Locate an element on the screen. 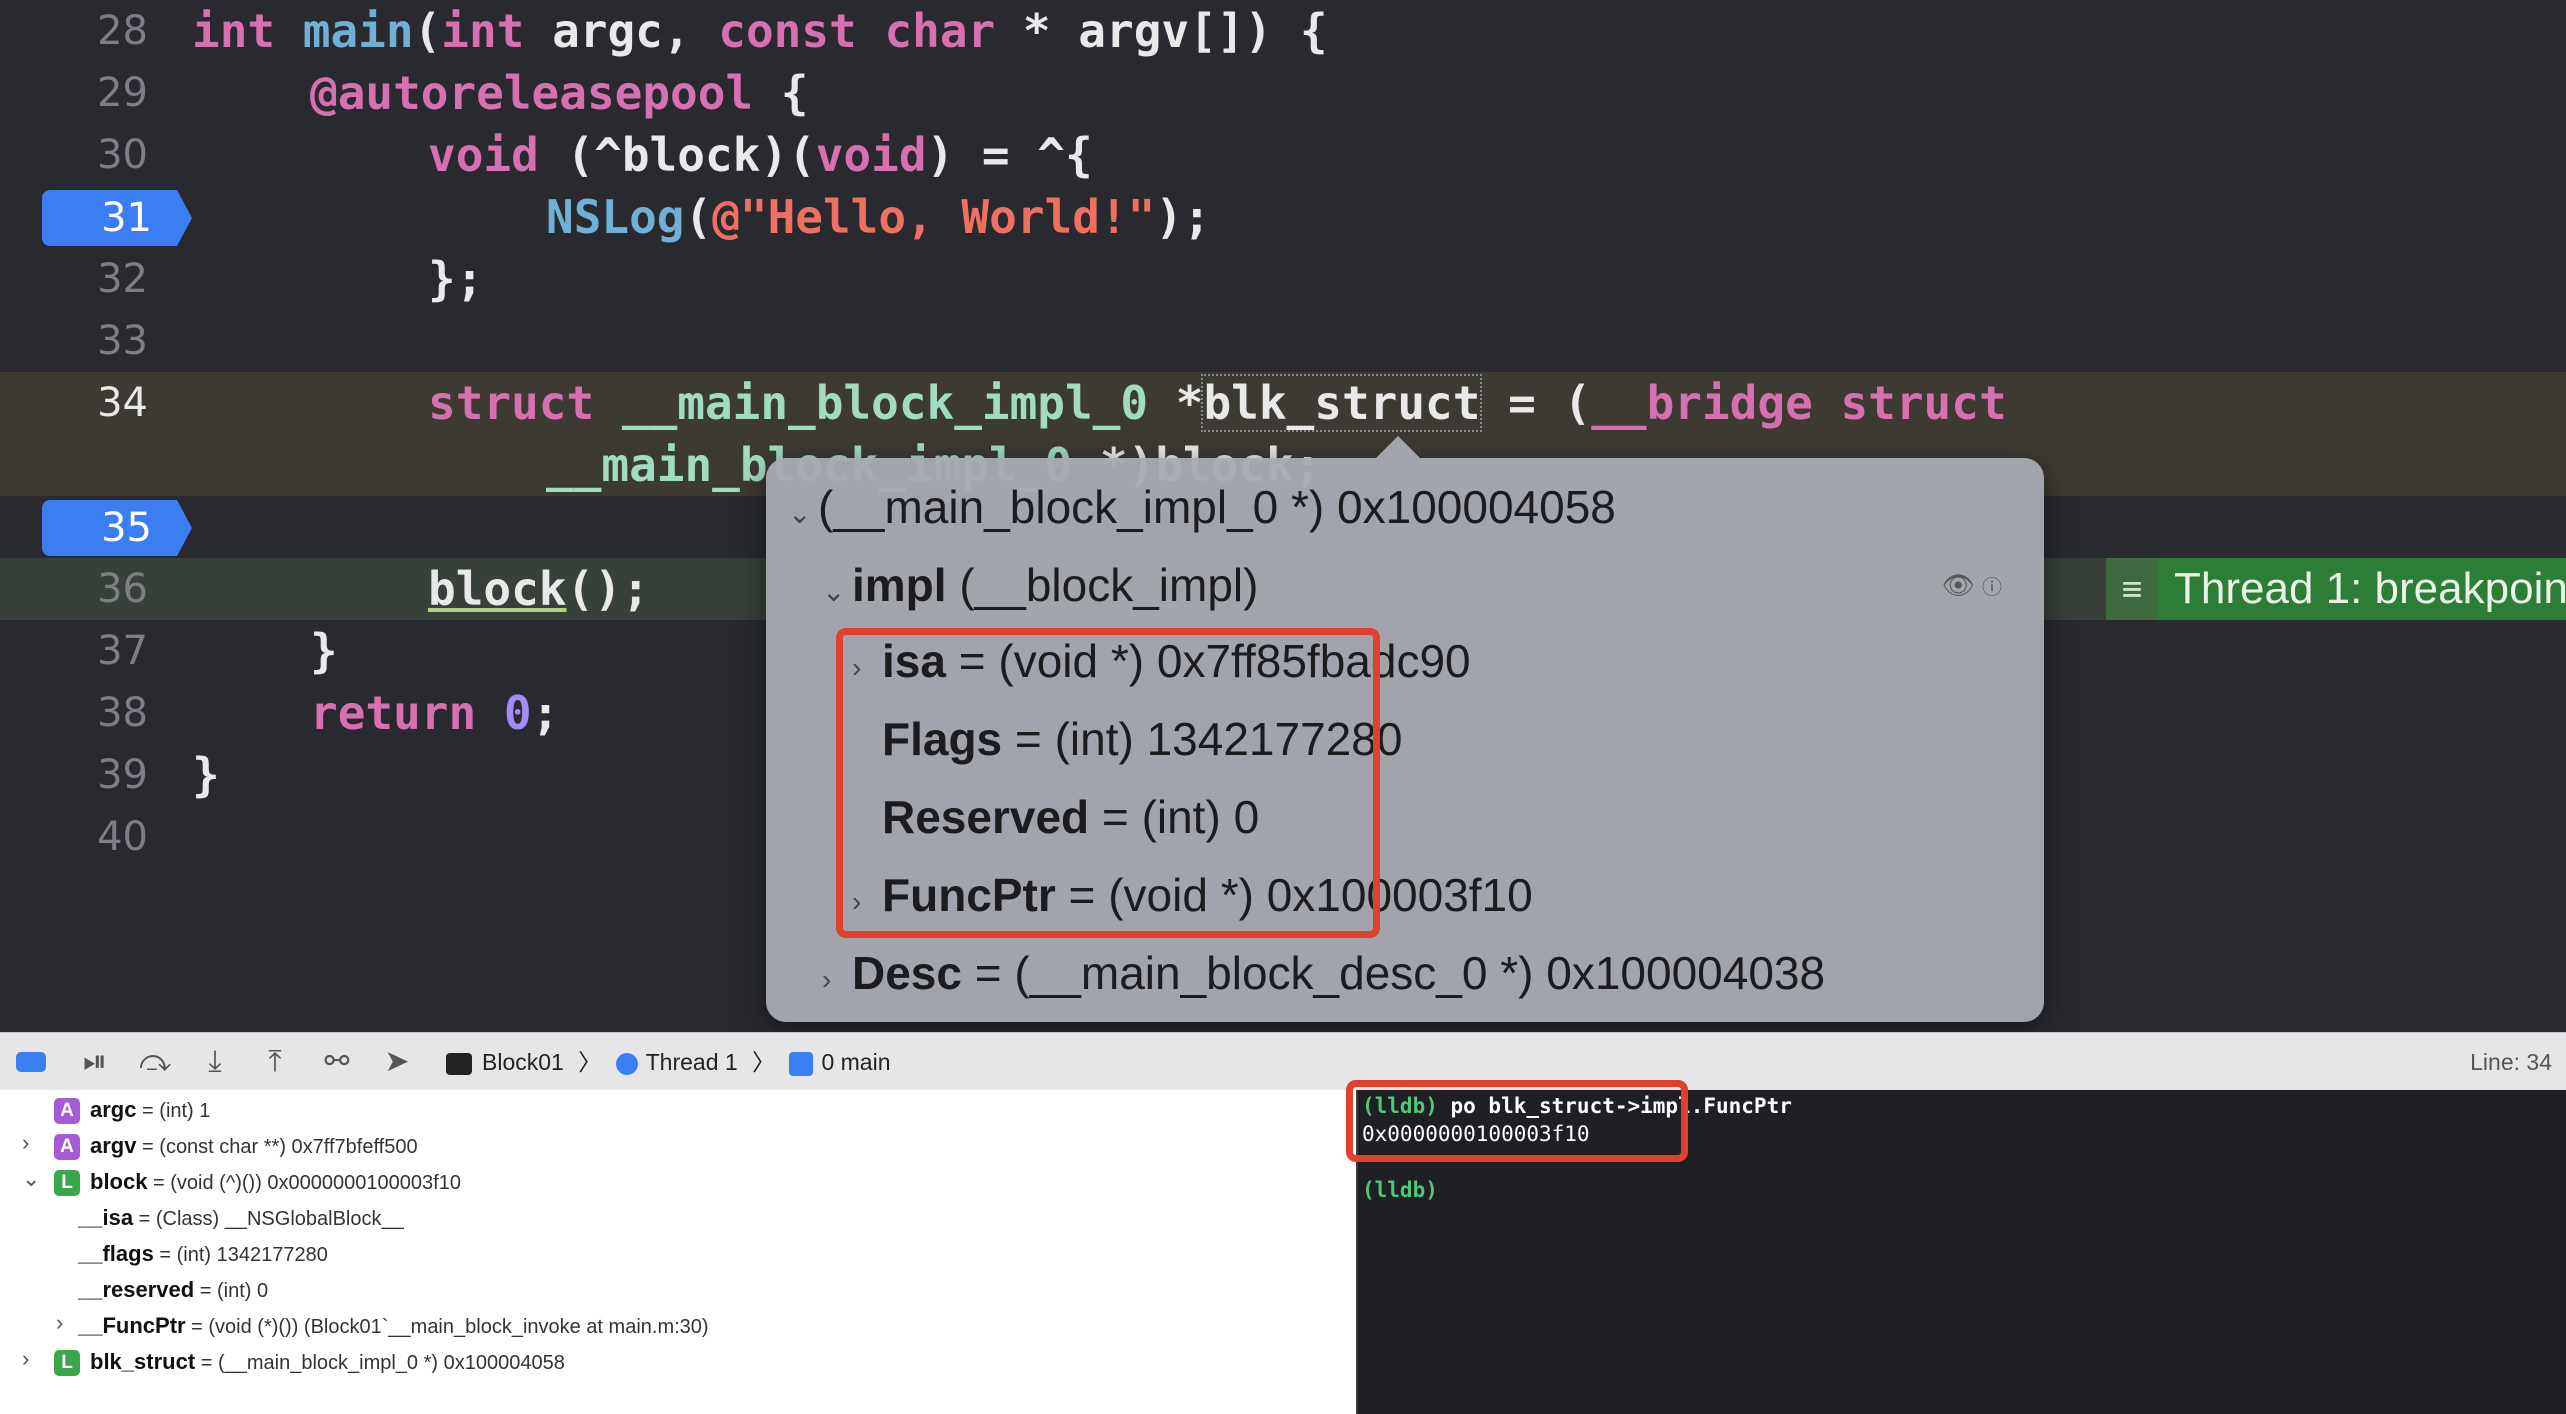 This screenshot has width=2566, height=1414. code-text: block(); is located at coordinates (539, 589).